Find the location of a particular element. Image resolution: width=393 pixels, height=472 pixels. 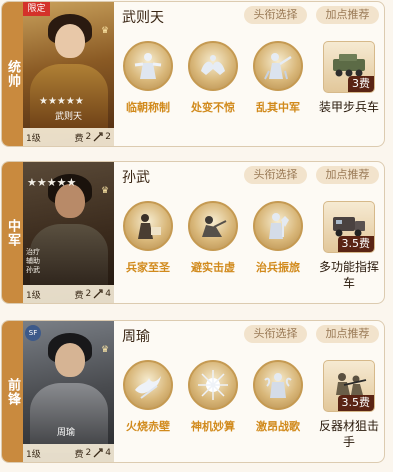

equipment-slot: 3.5费 反器材狙击手 is located at coordinates (349, 405).